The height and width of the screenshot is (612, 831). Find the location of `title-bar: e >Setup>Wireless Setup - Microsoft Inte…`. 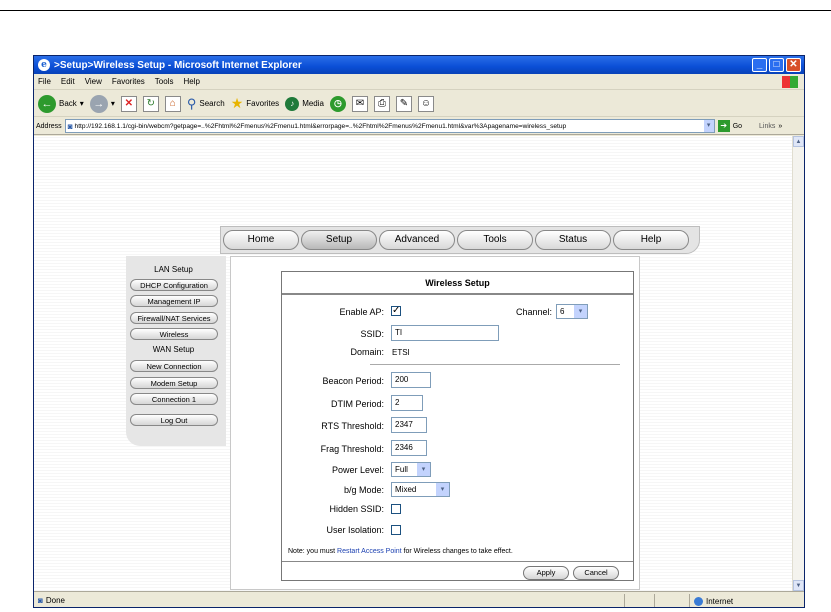

title-bar: e >Setup>Wireless Setup - Microsoft Inte… is located at coordinates (419, 65).